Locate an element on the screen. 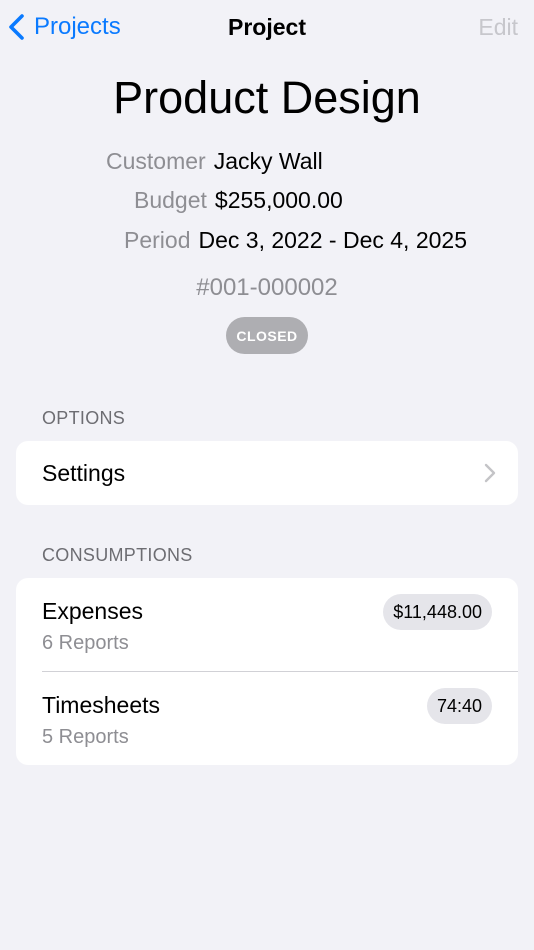 The image size is (534, 950). budget-label: Budget is located at coordinates (170, 200).